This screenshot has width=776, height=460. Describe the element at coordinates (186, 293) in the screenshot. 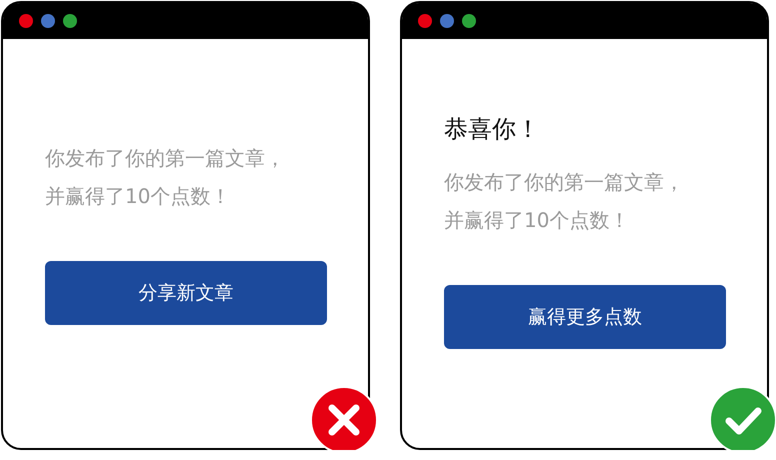

I see `action-button: 分享新文章` at that location.